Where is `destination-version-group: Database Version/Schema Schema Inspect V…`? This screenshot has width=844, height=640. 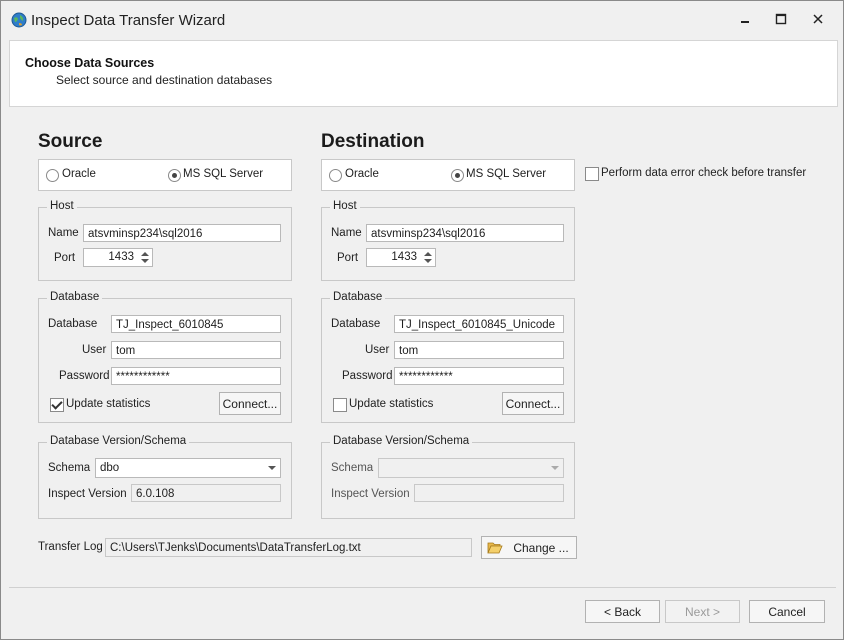
destination-version-group: Database Version/Schema Schema Inspect V… is located at coordinates (448, 477).